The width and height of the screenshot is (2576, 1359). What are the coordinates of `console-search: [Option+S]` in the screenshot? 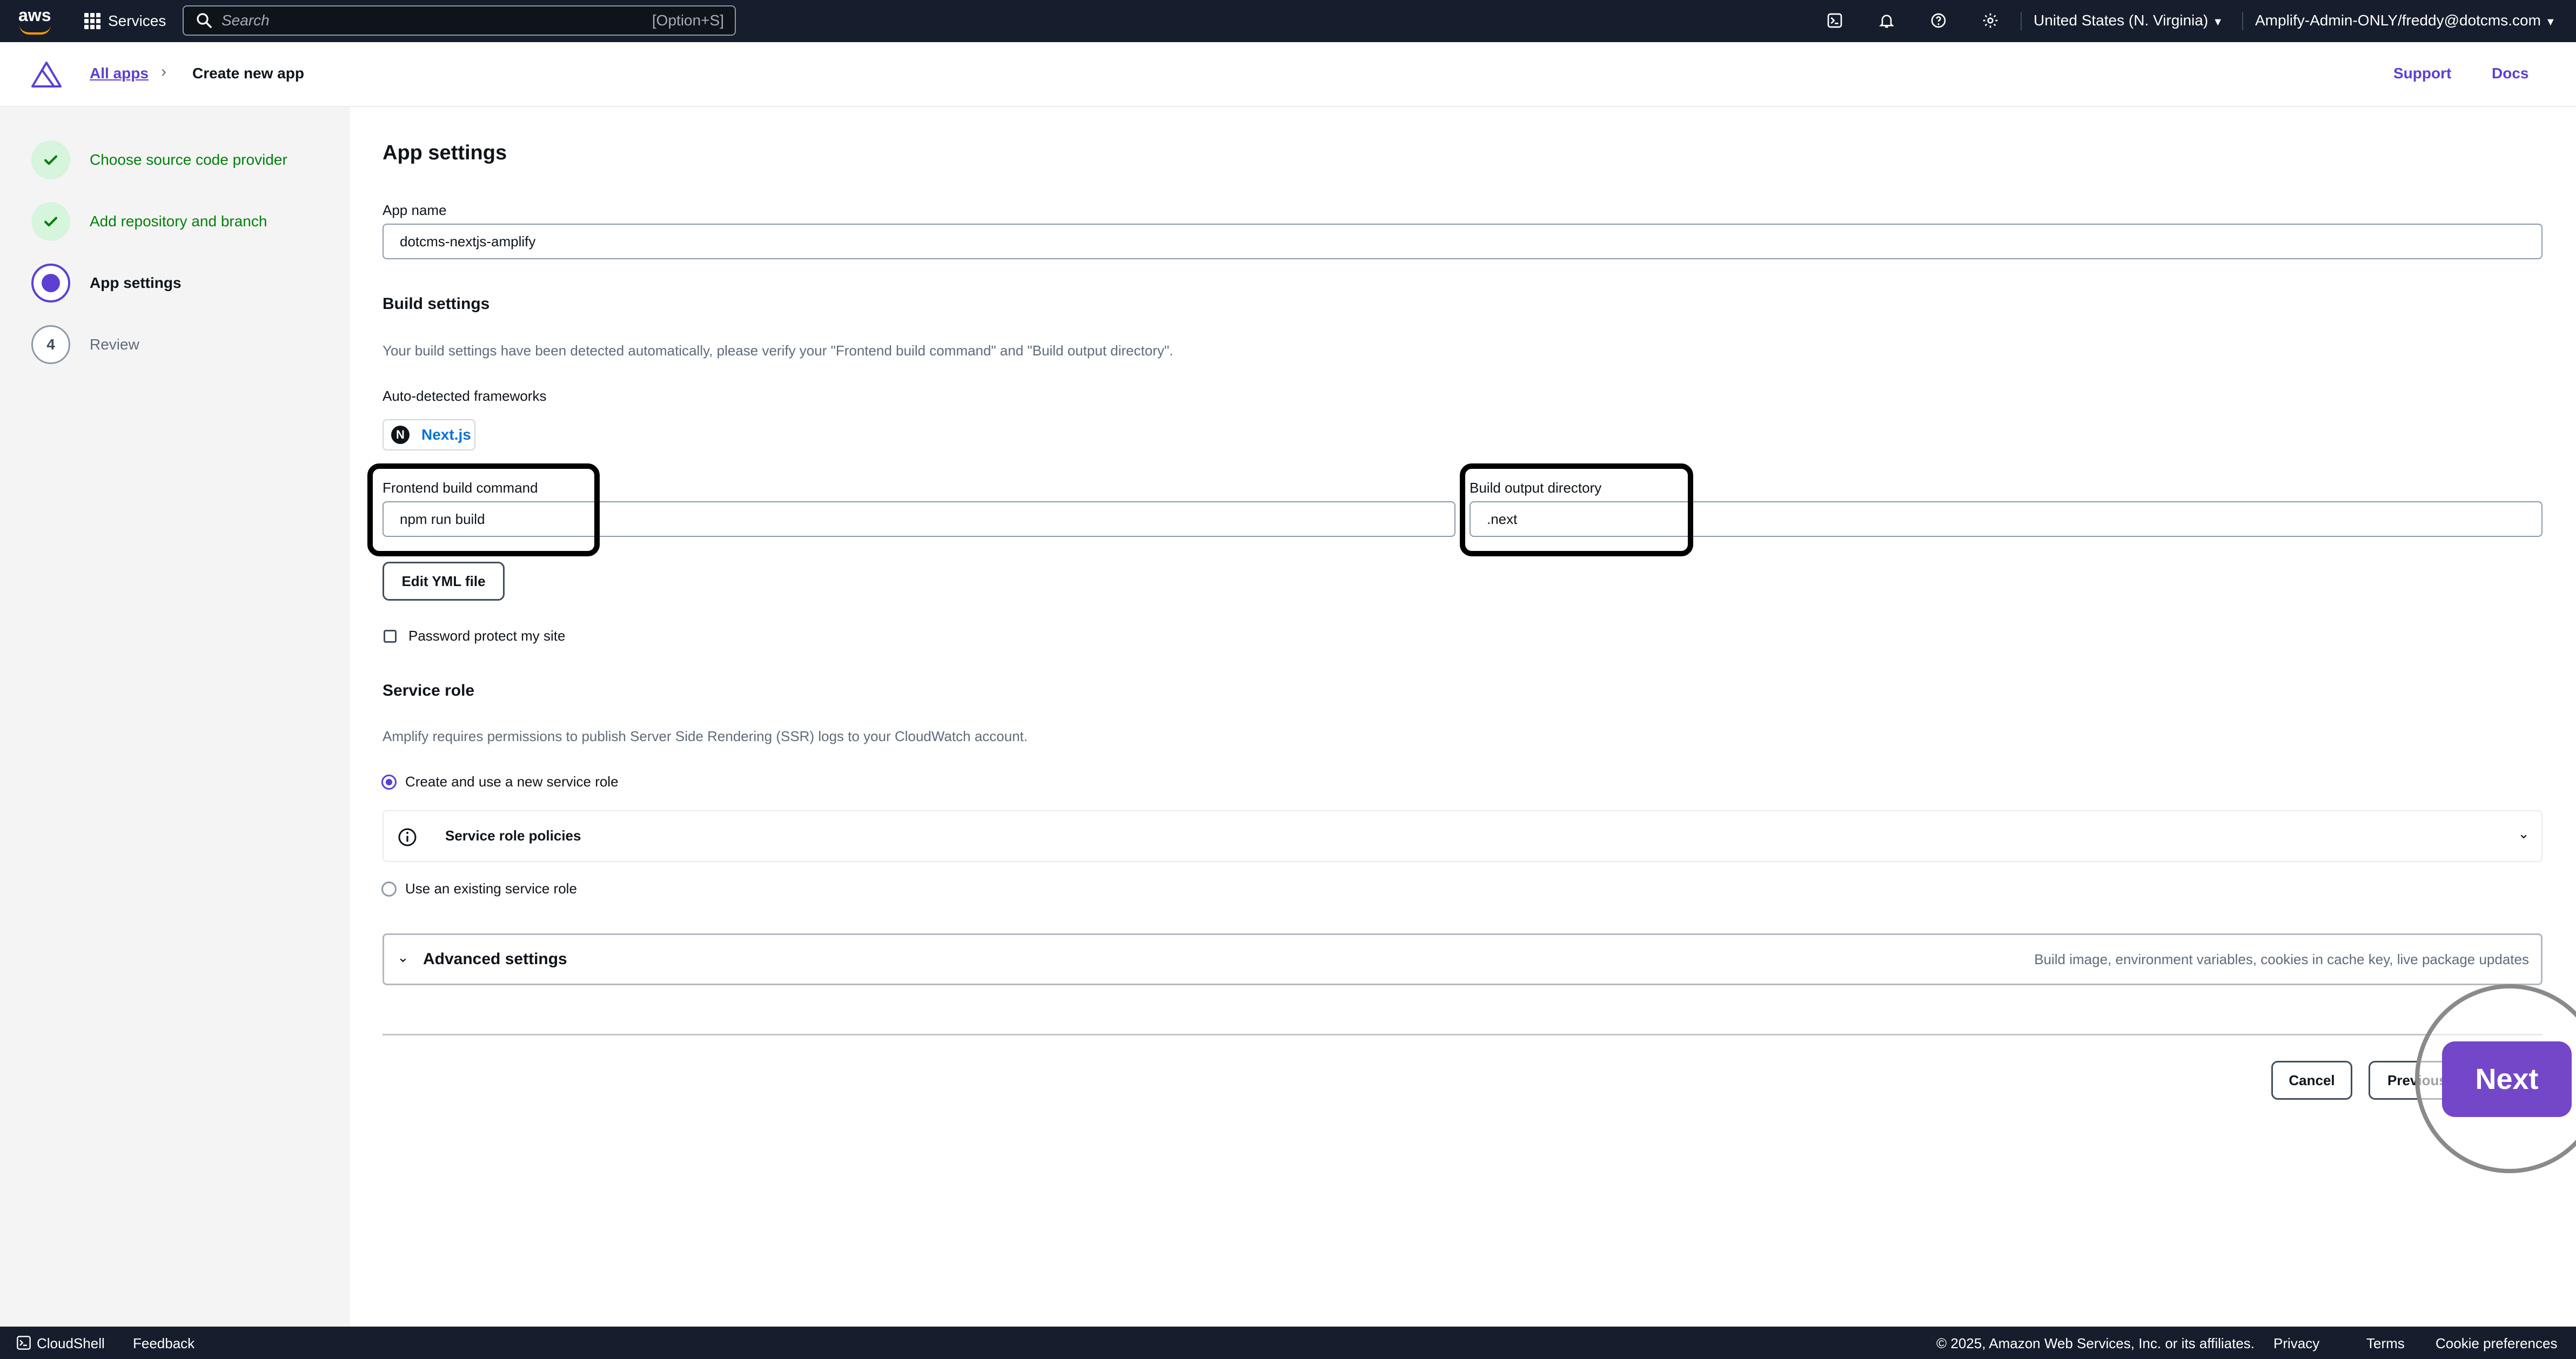 It's located at (460, 20).